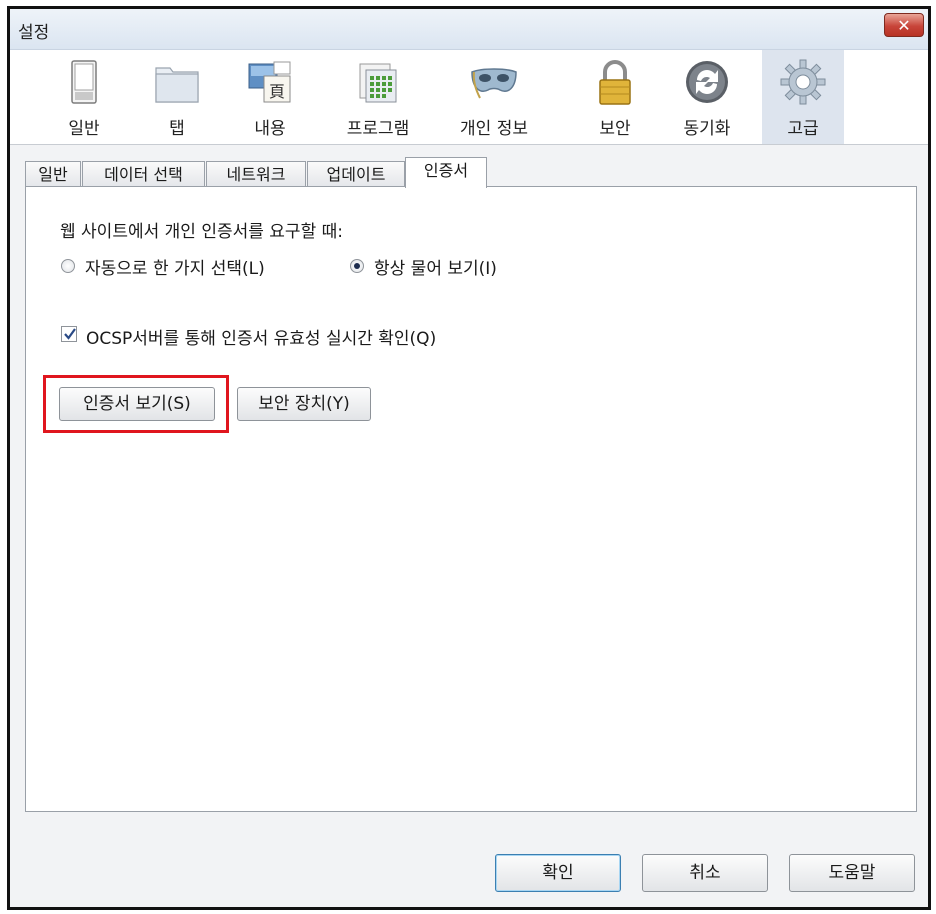 This screenshot has height=914, width=936. Describe the element at coordinates (615, 129) in the screenshot. I see `toolbar-label: 보안` at that location.